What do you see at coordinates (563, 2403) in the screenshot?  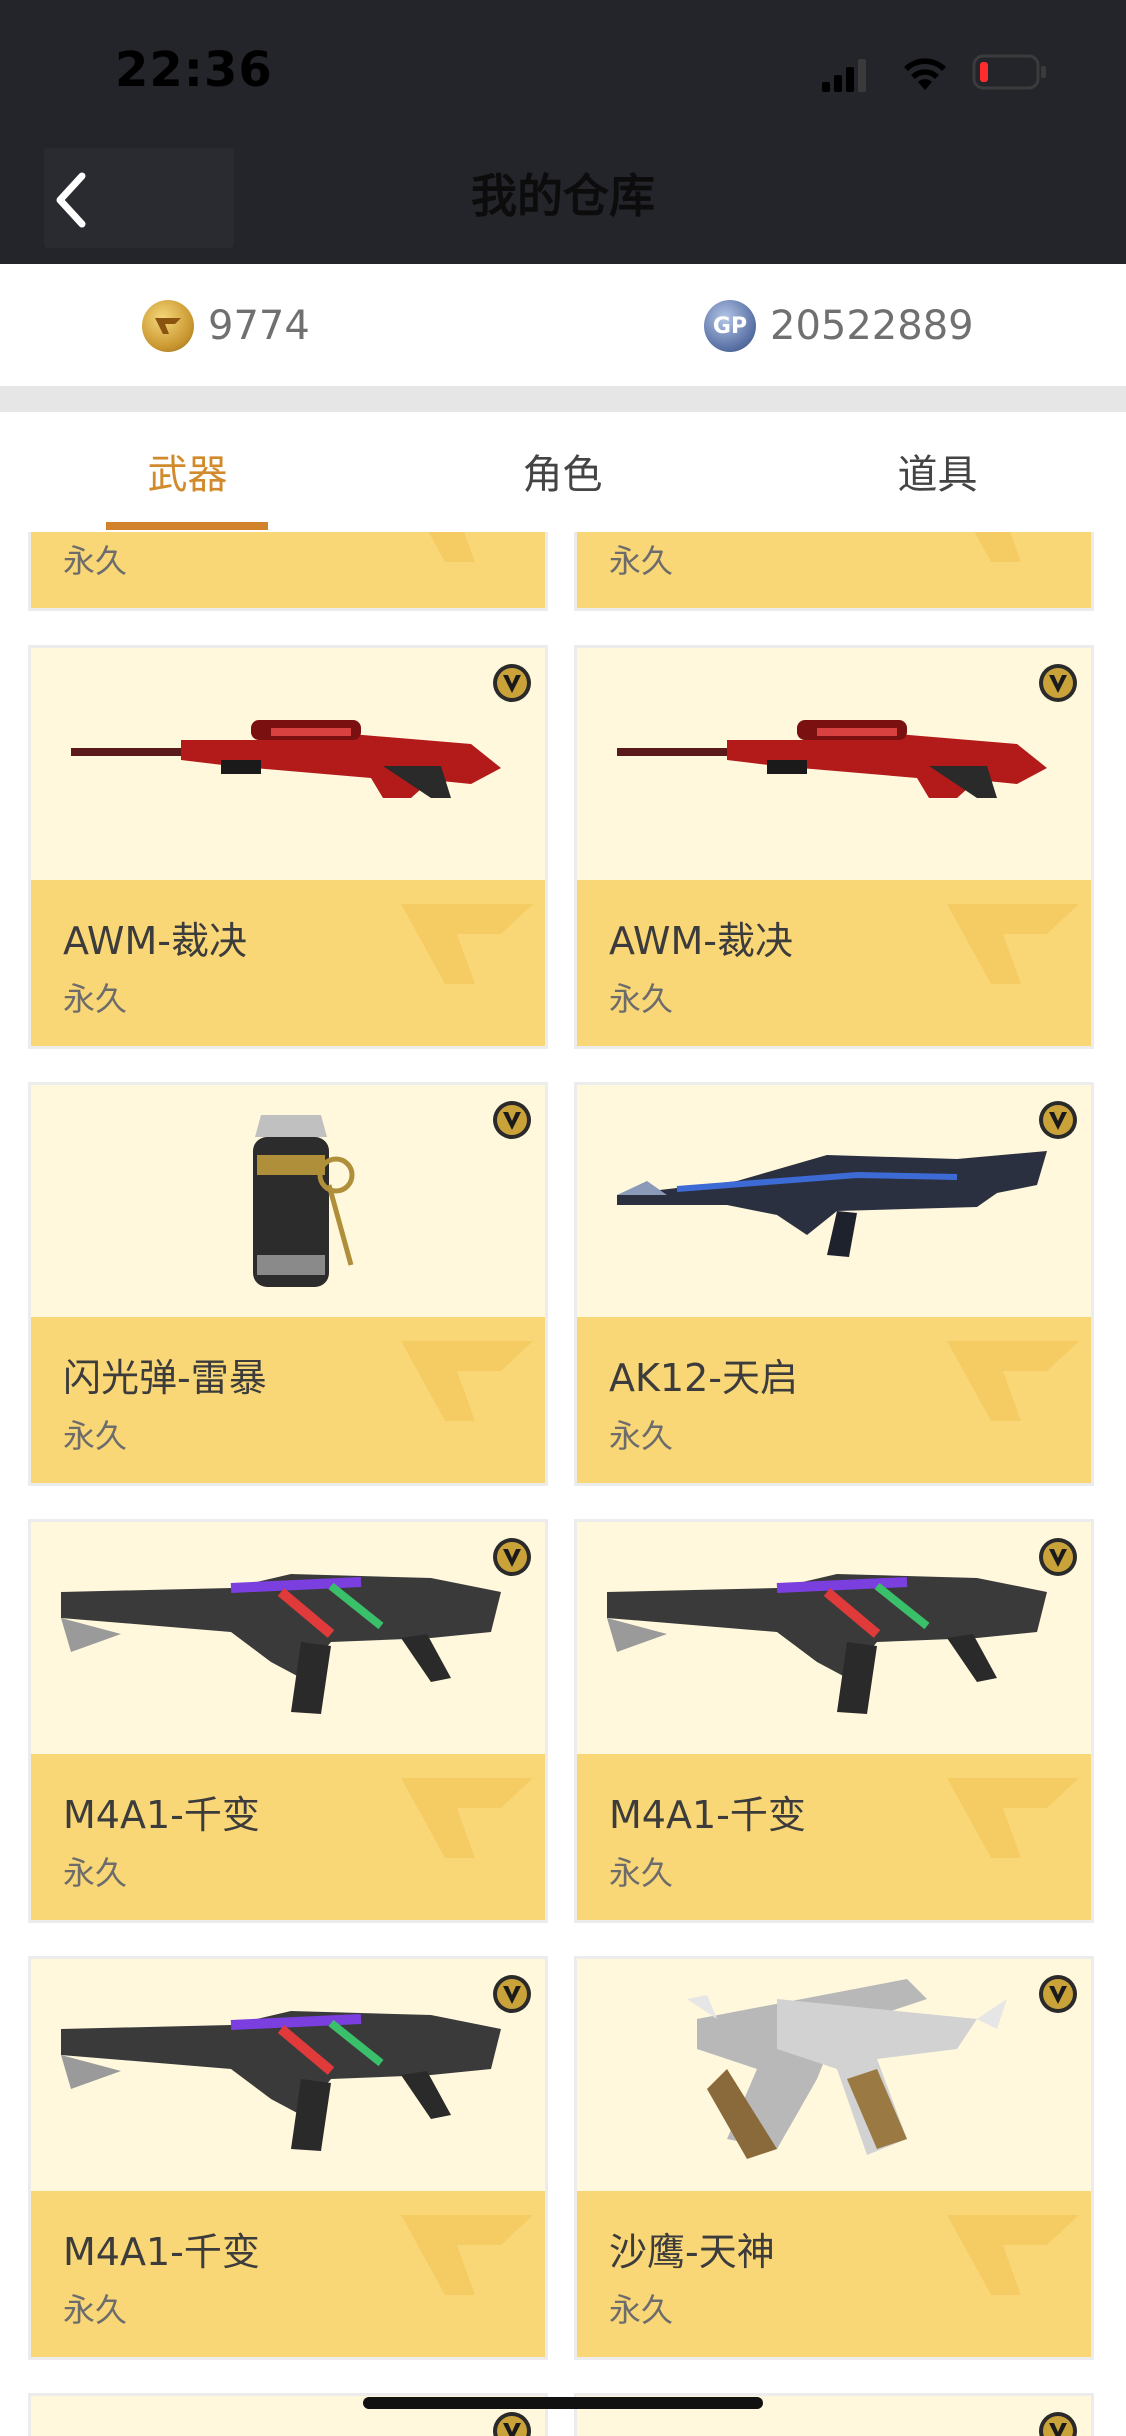 I see `home-indicator` at bounding box center [563, 2403].